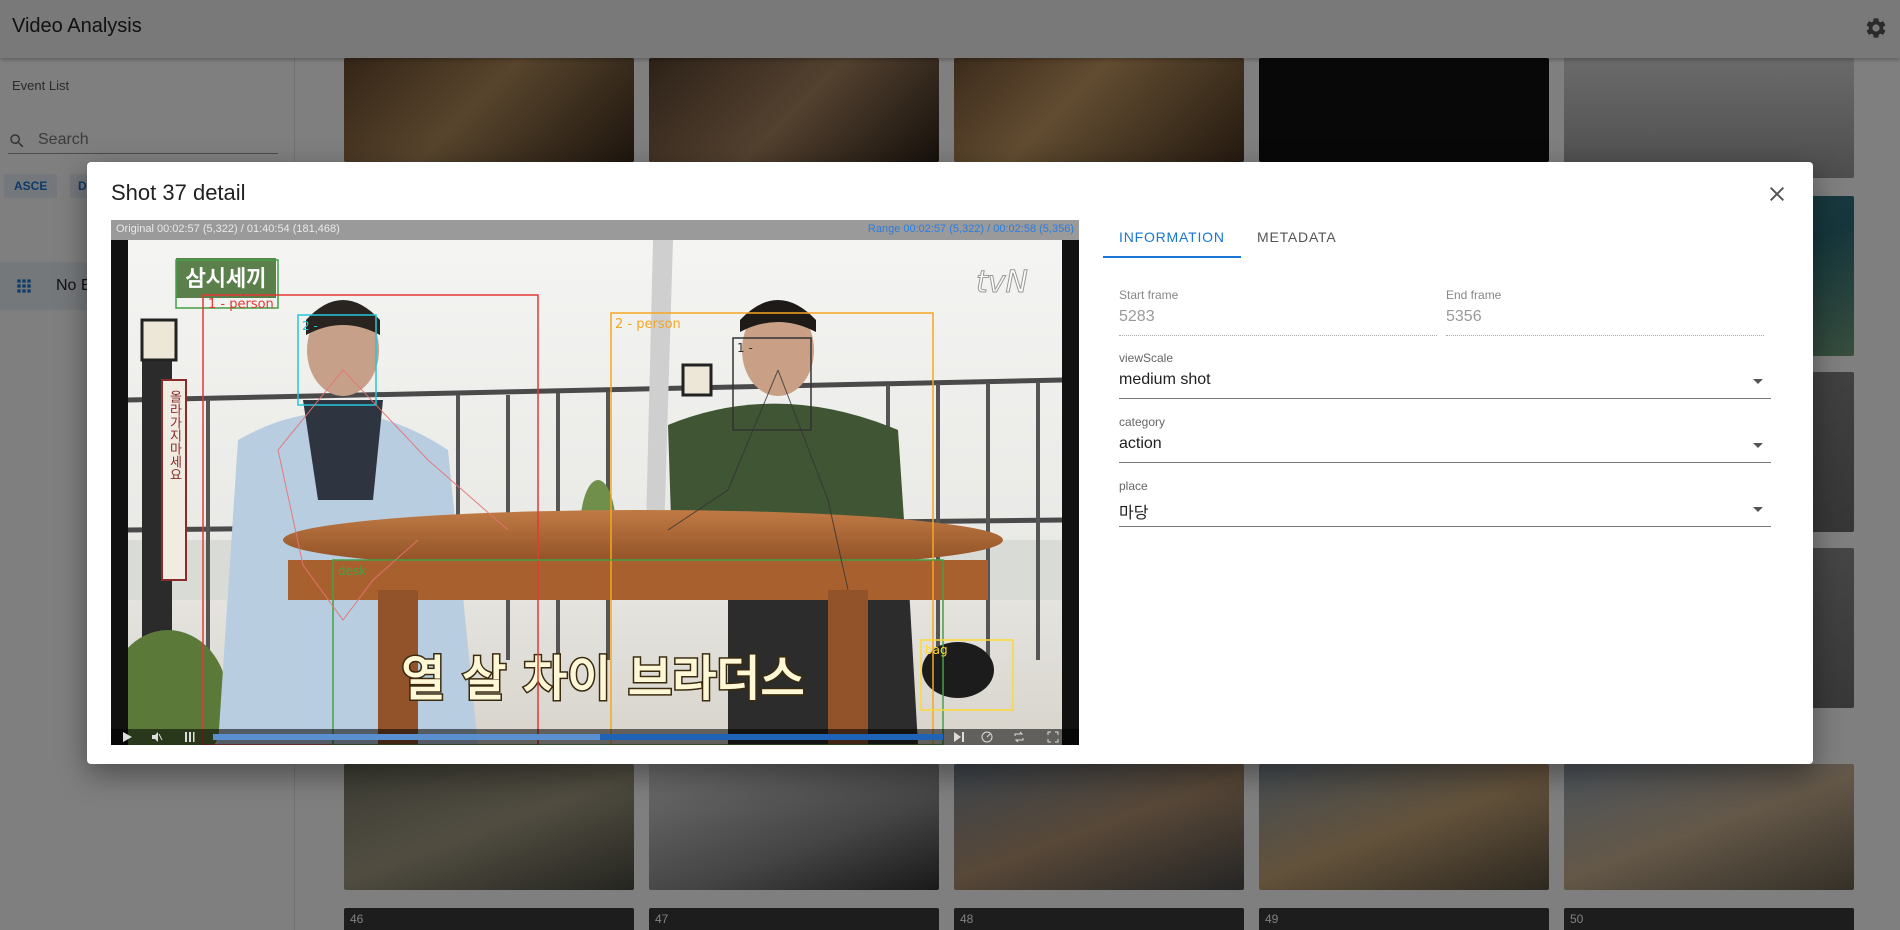 The height and width of the screenshot is (930, 1900). I want to click on player-controls, so click(595, 737).